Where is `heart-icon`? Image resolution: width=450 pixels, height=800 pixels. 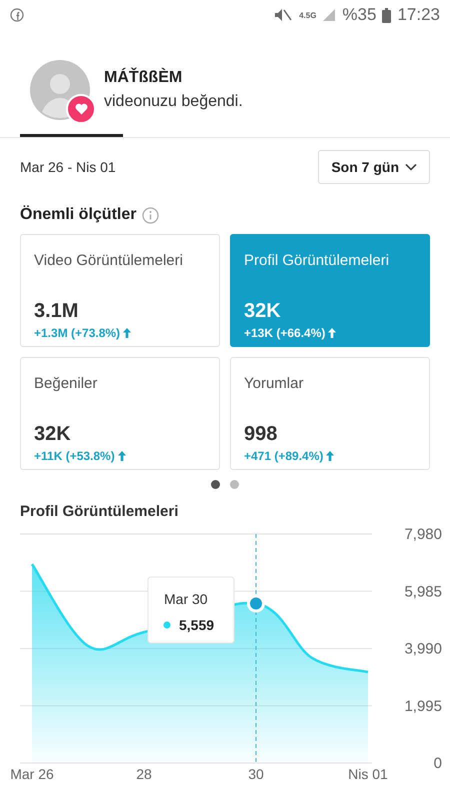 heart-icon is located at coordinates (81, 108).